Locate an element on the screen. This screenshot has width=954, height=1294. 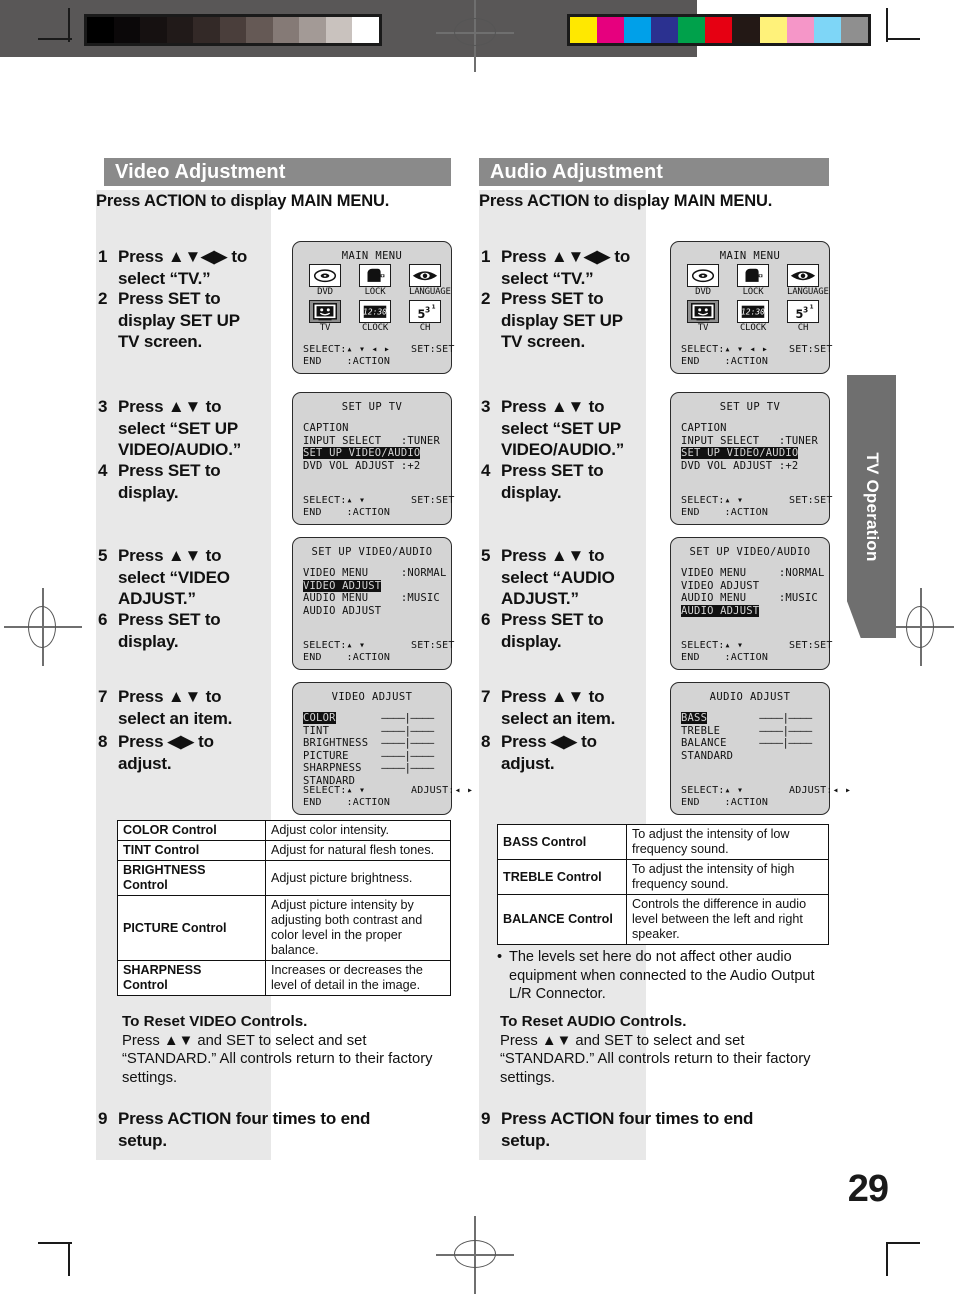
osd-row: TREBLE ————|———— is located at coordinates (755, 731).